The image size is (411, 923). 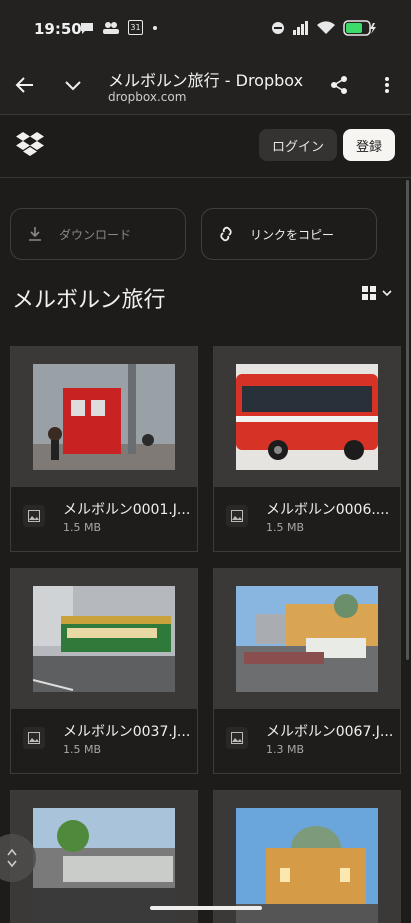 What do you see at coordinates (359, 28) in the screenshot?
I see `battery-icon` at bounding box center [359, 28].